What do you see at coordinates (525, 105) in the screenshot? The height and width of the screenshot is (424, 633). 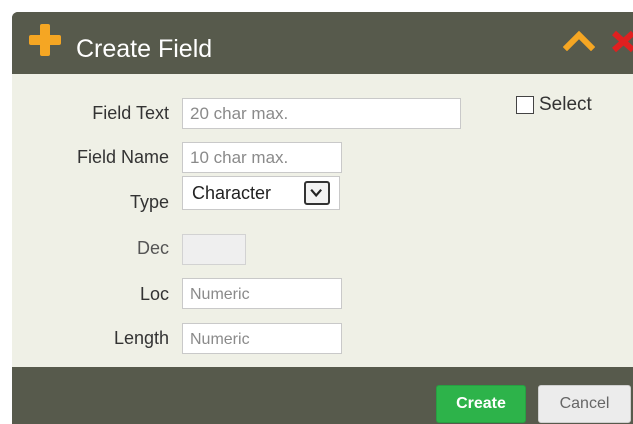 I see `select-checkbox` at bounding box center [525, 105].